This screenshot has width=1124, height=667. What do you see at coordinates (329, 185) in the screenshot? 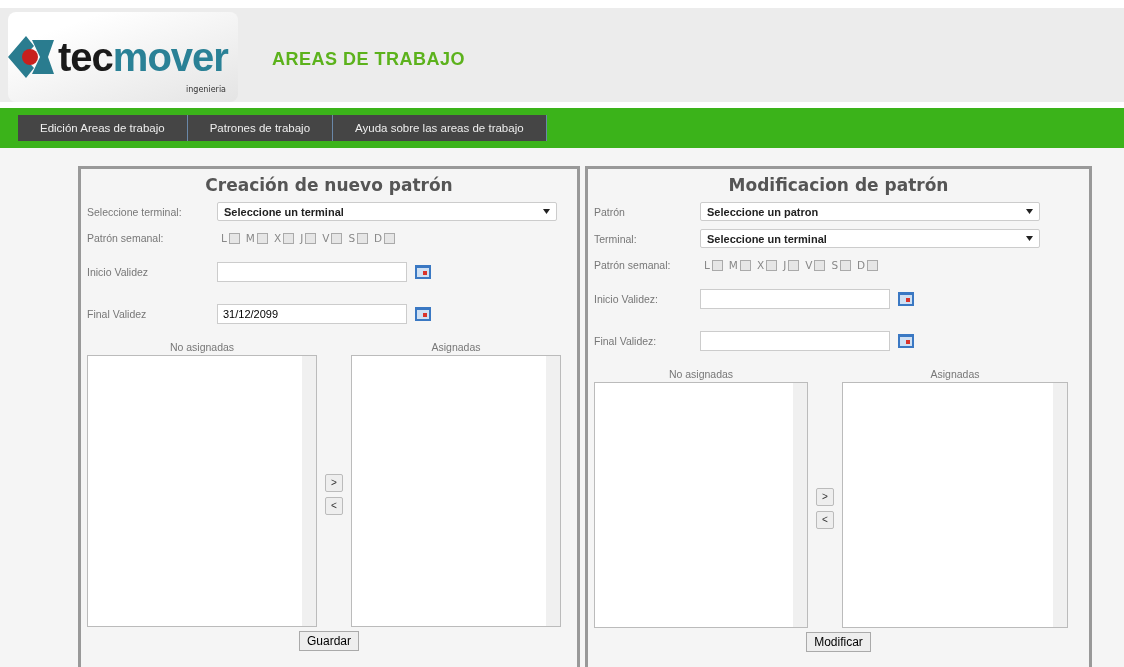
I see `panel-title: Creación de nuevo patrón` at bounding box center [329, 185].